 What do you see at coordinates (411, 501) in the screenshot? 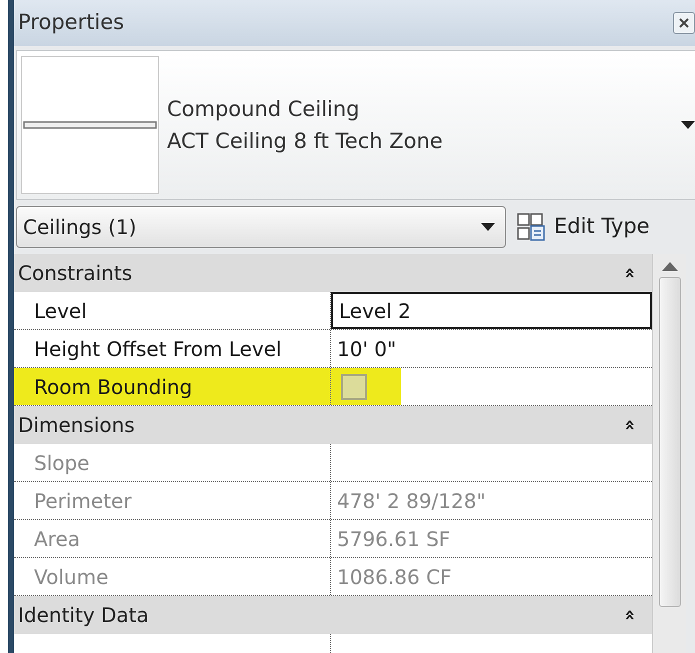
I see `property-value: 478' 2 89/128"` at bounding box center [411, 501].